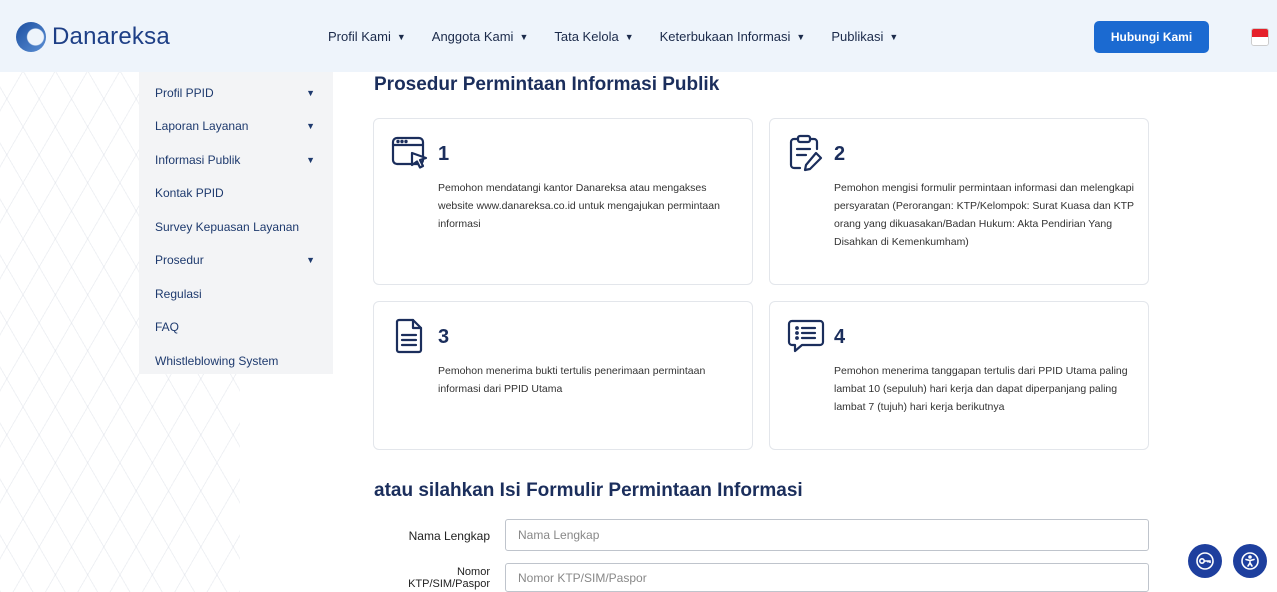 The image size is (1277, 592). What do you see at coordinates (840, 154) in the screenshot?
I see `step-number: 2` at bounding box center [840, 154].